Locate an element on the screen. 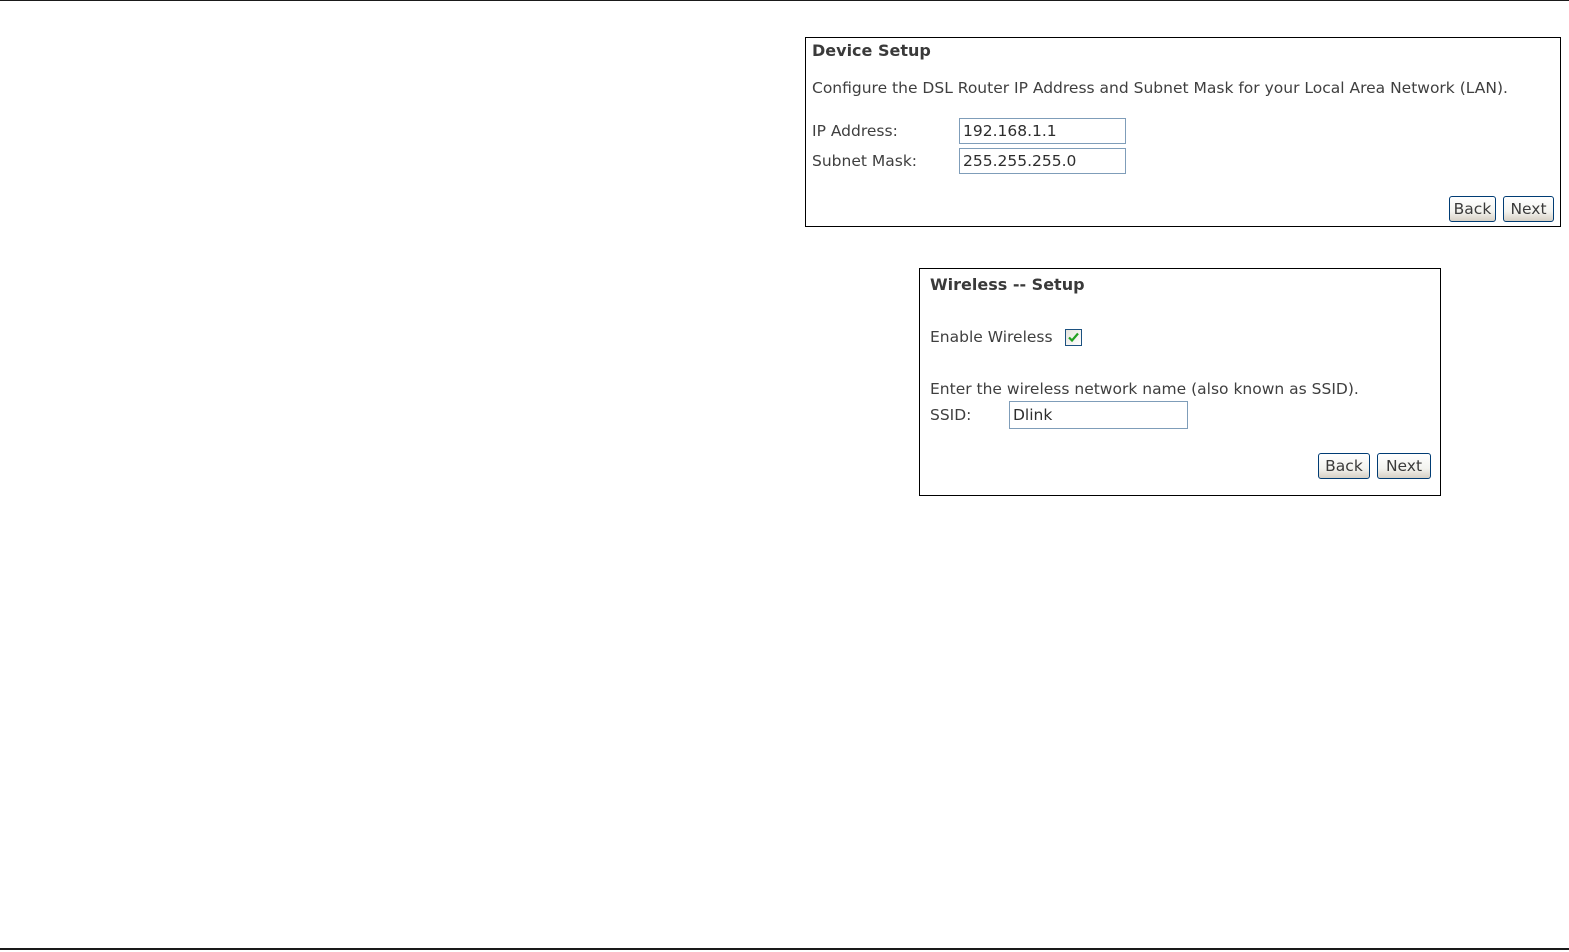  bottom-divider is located at coordinates (784, 949).